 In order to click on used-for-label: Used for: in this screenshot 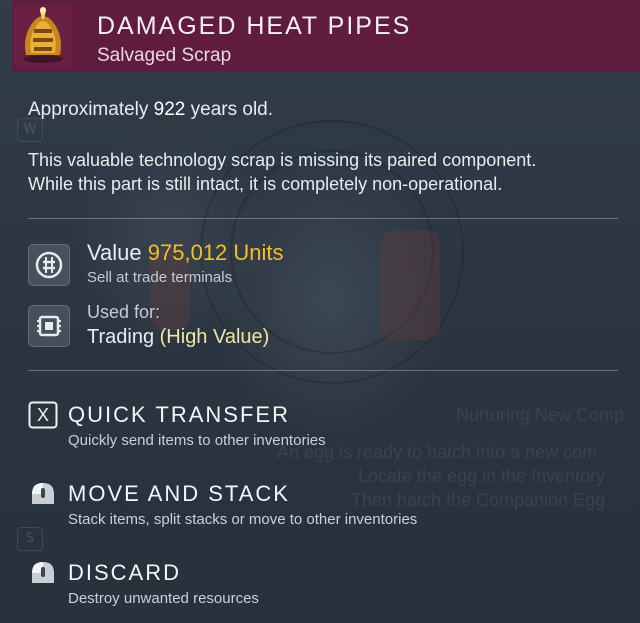, I will do `click(124, 312)`.